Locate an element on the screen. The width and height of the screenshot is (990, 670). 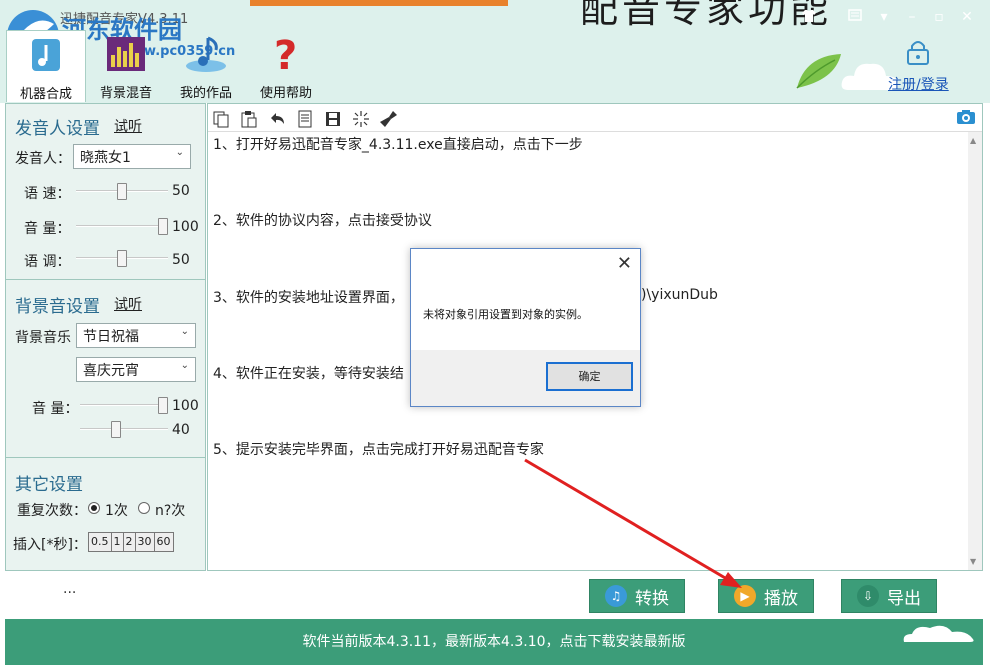
volume-slider is located at coordinates (122, 226).